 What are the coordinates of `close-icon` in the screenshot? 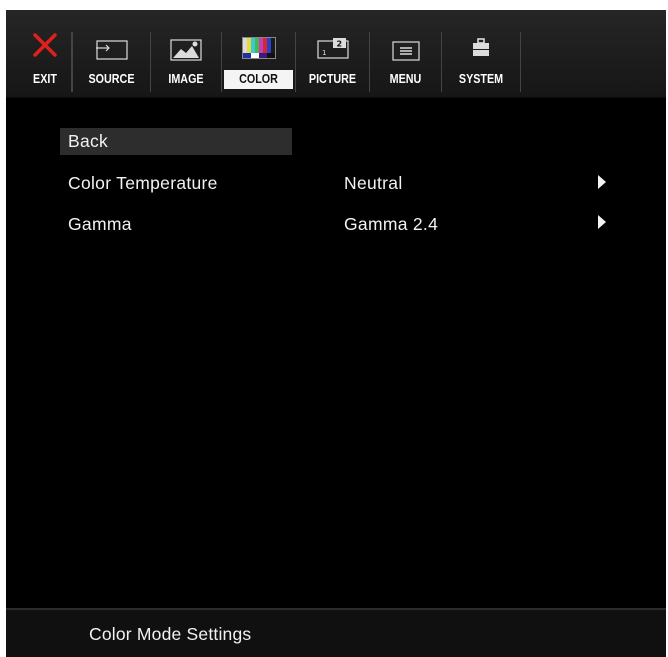 It's located at (45, 47).